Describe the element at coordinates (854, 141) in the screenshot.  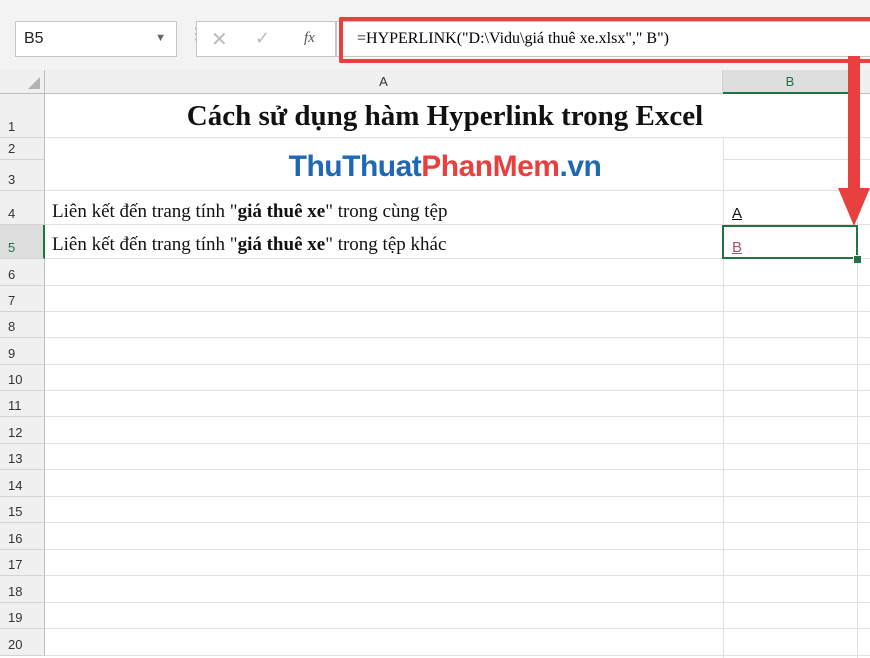
I see `arrow-down-icon` at that location.